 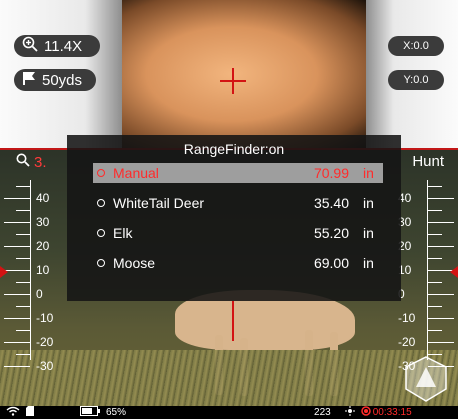 I want to click on zoom-pill: 11.4X, so click(x=57, y=46).